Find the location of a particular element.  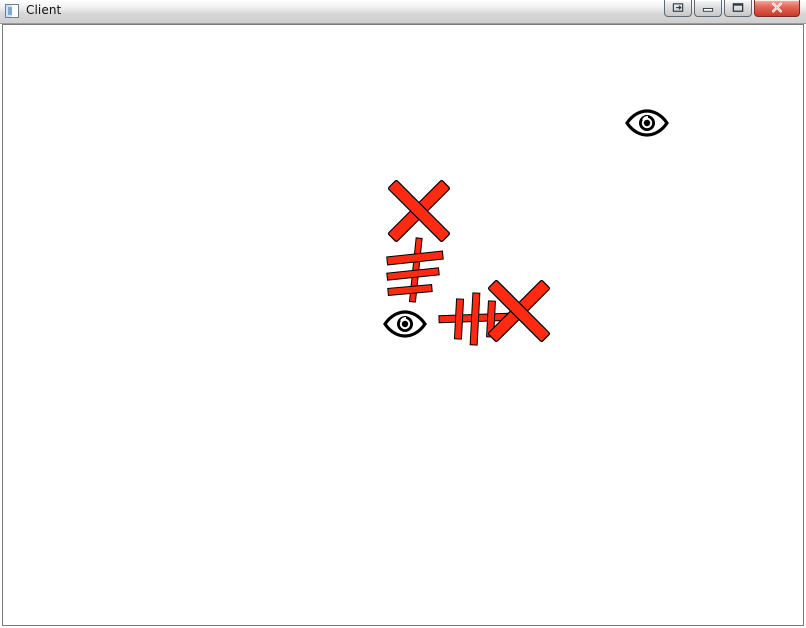

app-window-icon is located at coordinates (12, 11).